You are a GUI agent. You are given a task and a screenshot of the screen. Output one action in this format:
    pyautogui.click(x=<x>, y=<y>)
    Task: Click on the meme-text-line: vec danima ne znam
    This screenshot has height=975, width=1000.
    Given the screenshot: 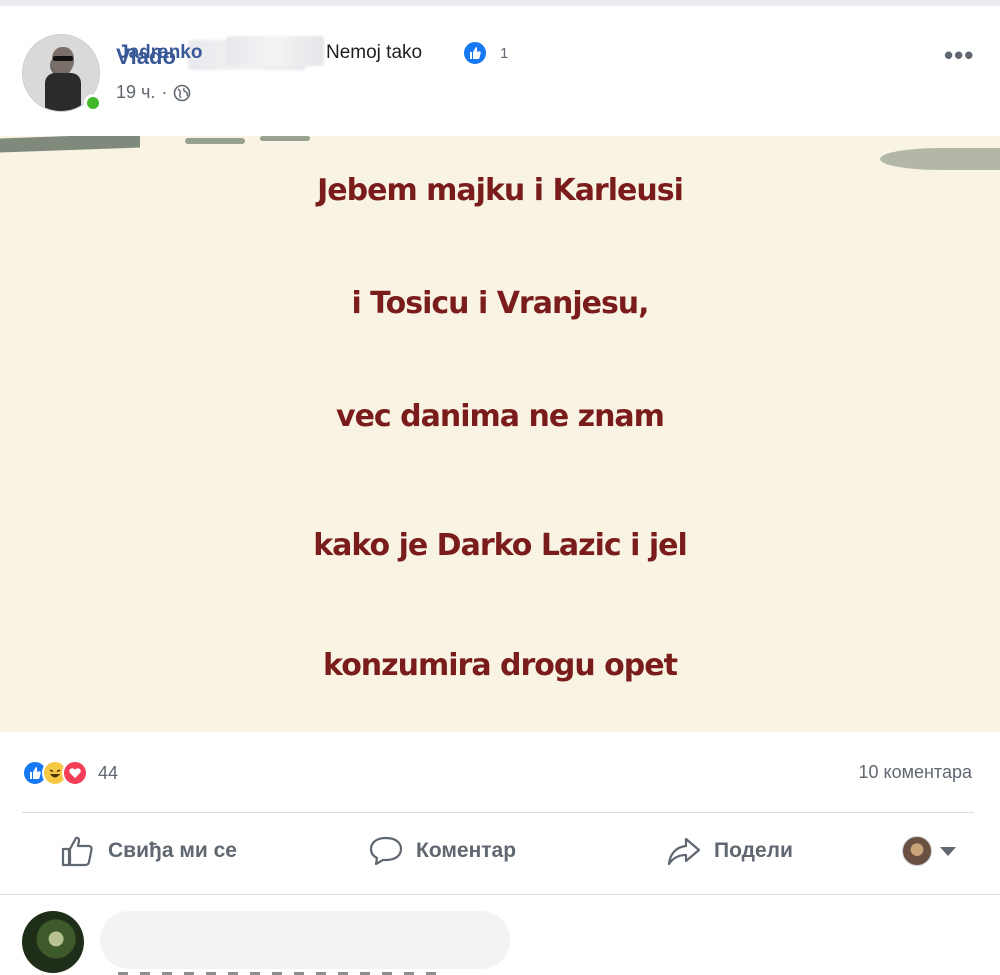 What is the action you would take?
    pyautogui.click(x=500, y=416)
    